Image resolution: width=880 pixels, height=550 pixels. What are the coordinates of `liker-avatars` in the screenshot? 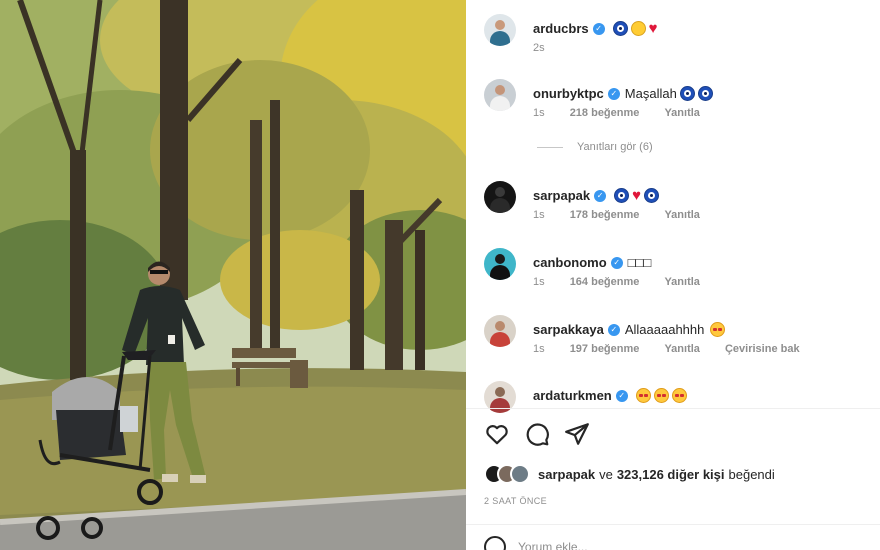 It's located at (507, 474).